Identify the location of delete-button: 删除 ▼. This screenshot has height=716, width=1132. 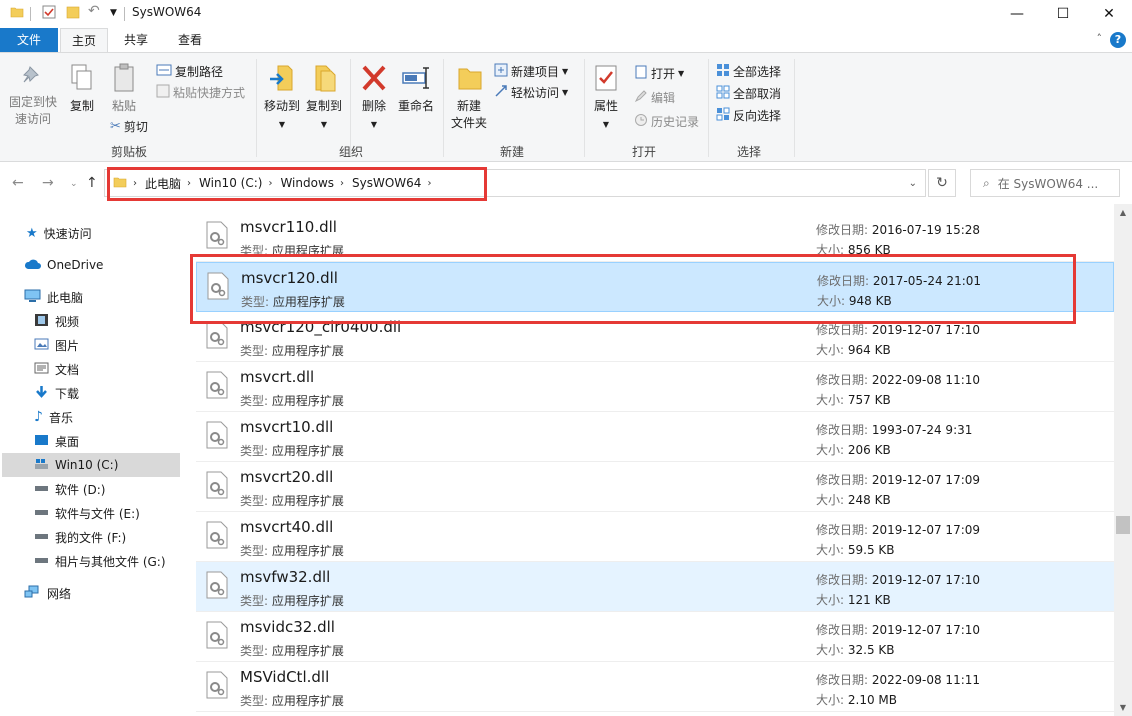
(374, 98).